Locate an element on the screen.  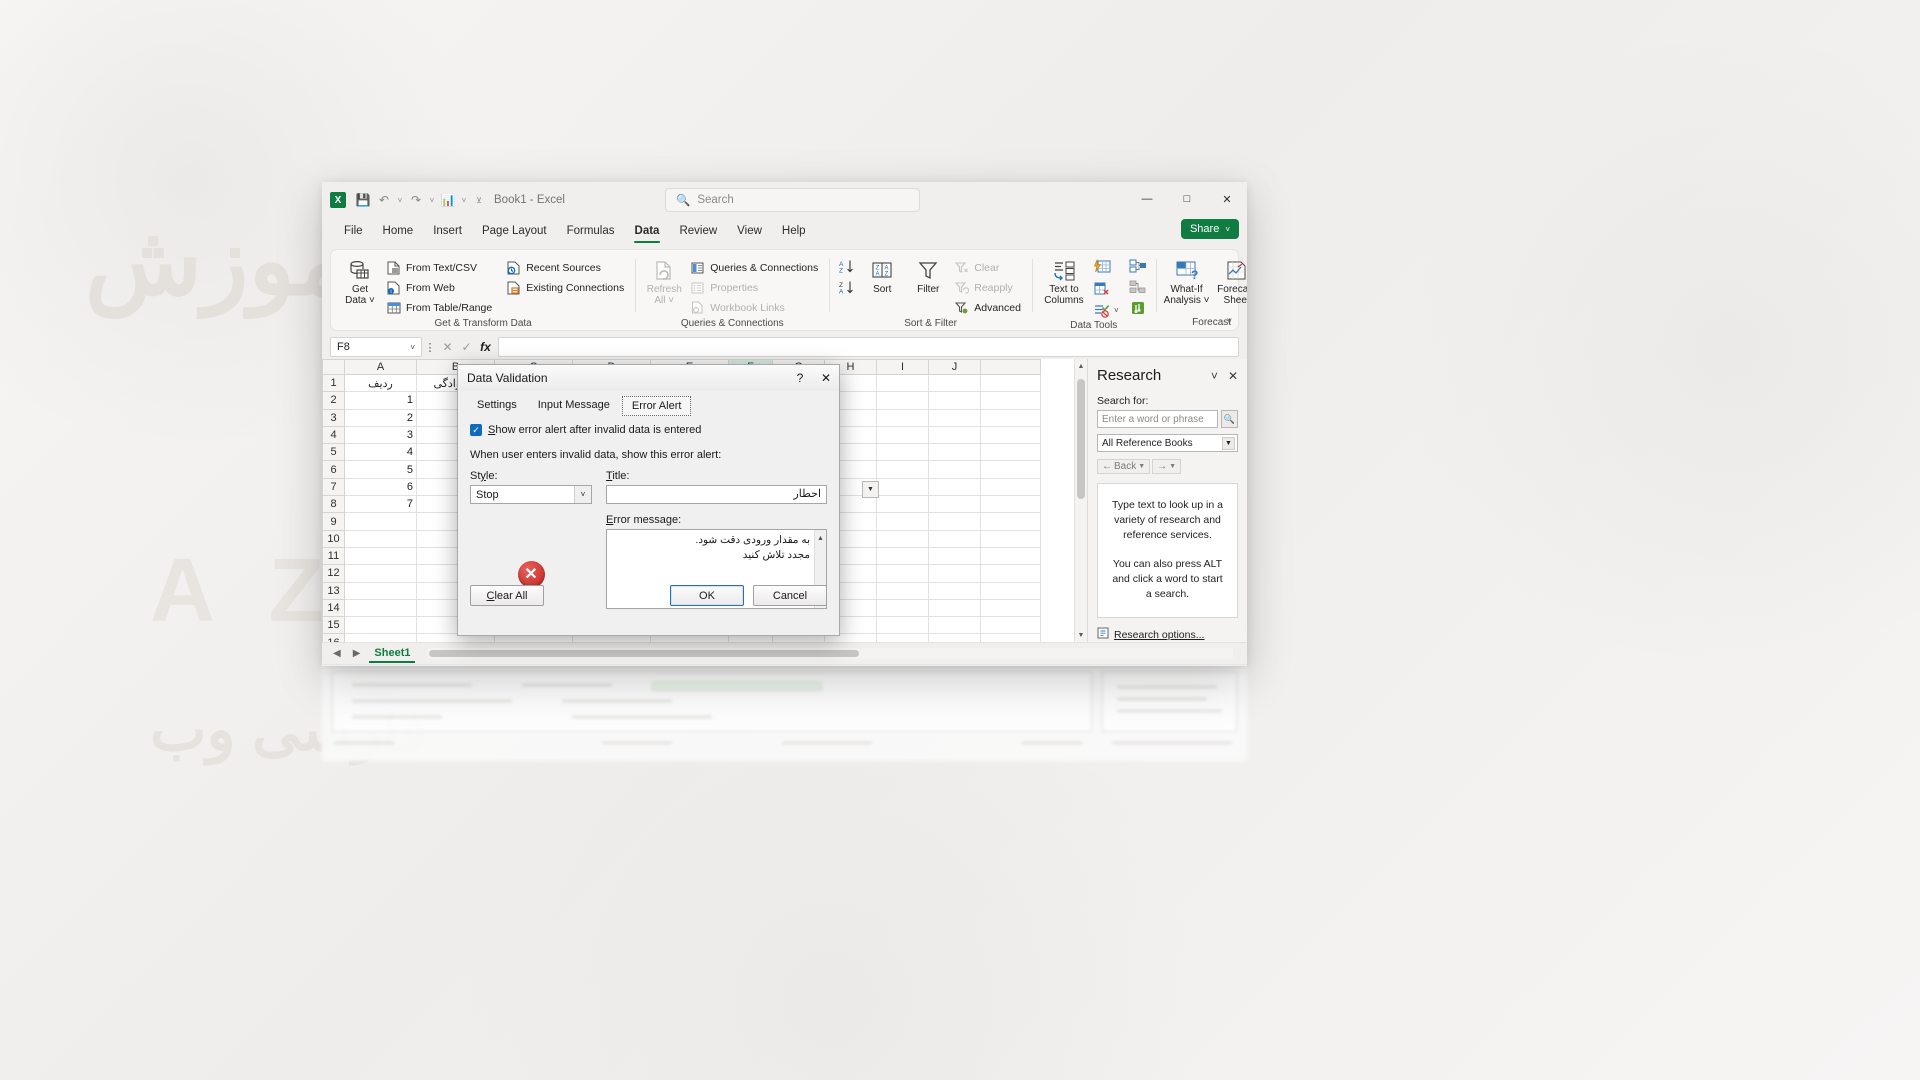
cancel-button: Cancel is located at coordinates (790, 595).